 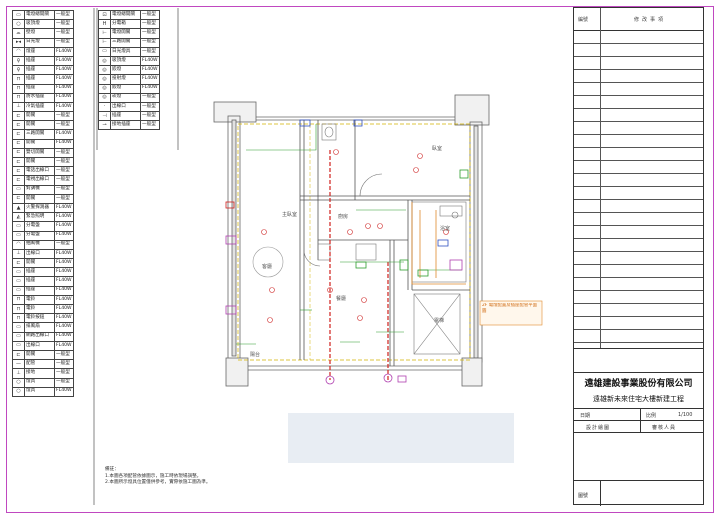 I want to click on annotation-text: 2F 電燈配置及插座配管平面圖, so click(x=510, y=308).